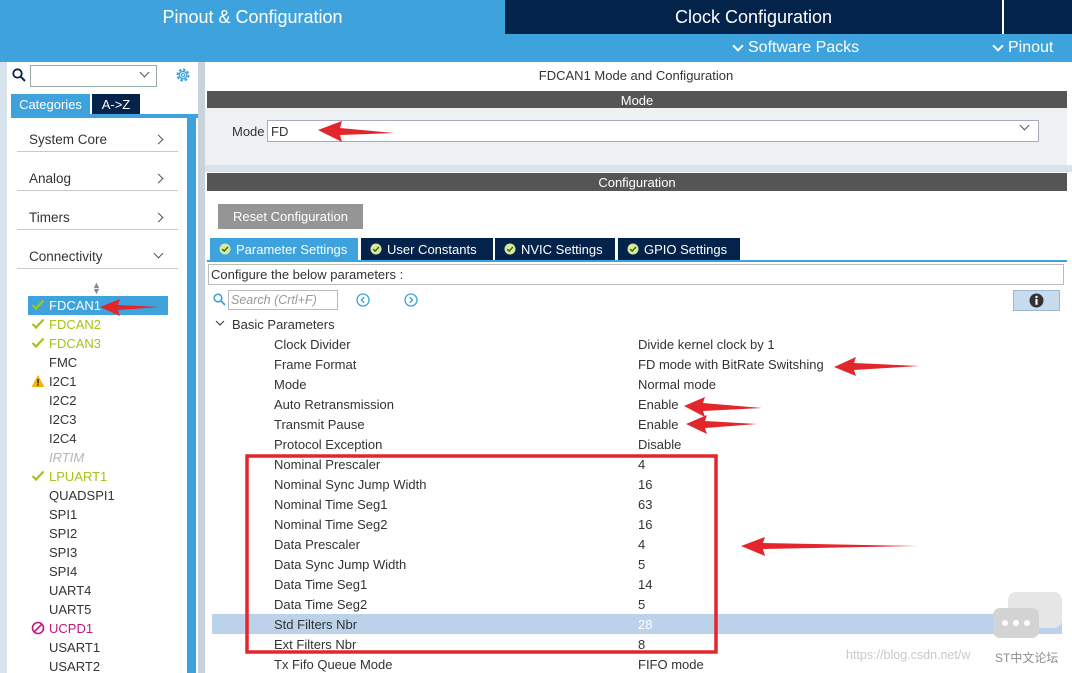 Image resolution: width=1072 pixels, height=673 pixels. Describe the element at coordinates (731, 364) in the screenshot. I see `parameter-value: FD mode with BitRate Switshing` at that location.